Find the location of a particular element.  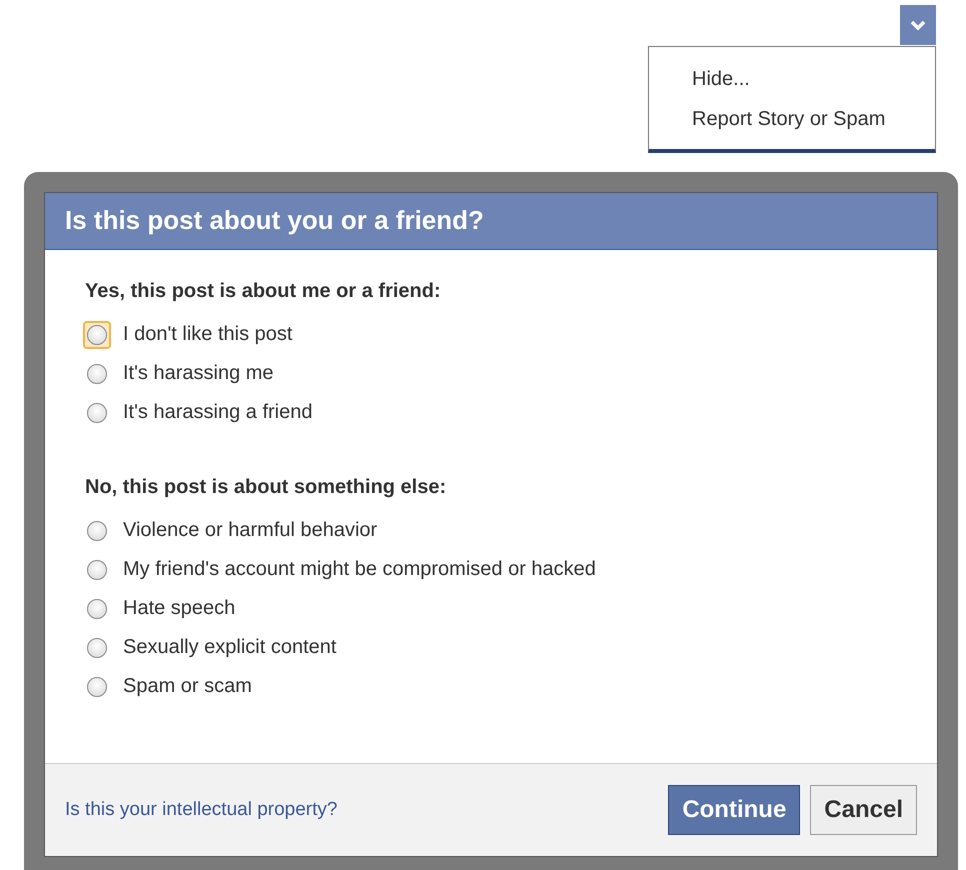

option-label: I don't like this post is located at coordinates (207, 334).